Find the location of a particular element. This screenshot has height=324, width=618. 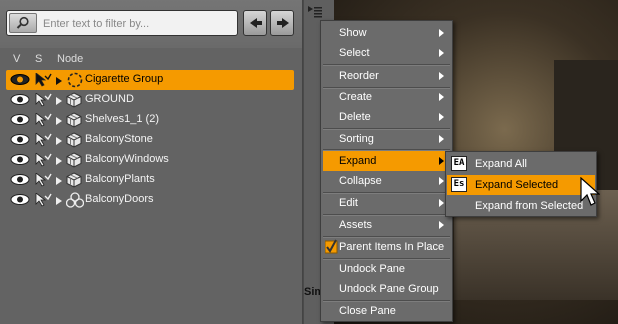

submenu-item-expand-selected: Es Expand Selected is located at coordinates (521, 185).